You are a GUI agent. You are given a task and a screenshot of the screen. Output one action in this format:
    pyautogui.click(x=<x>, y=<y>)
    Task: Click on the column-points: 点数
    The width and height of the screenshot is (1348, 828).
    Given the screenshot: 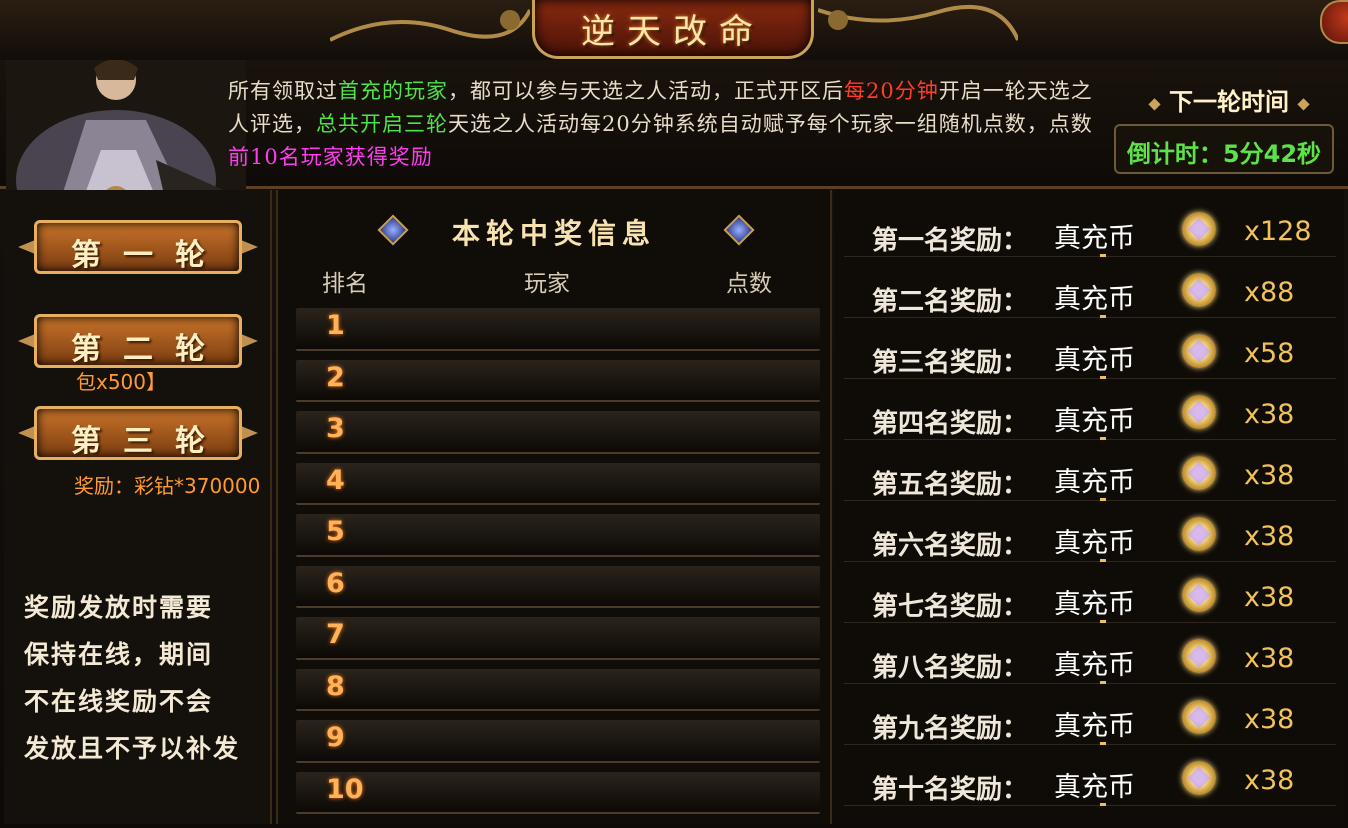 What is the action you would take?
    pyautogui.click(x=749, y=284)
    